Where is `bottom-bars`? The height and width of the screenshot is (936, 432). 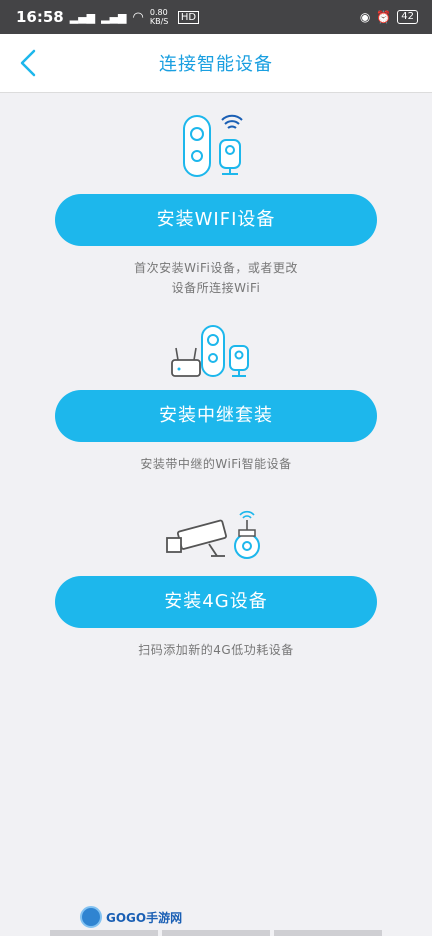 bottom-bars is located at coordinates (216, 933).